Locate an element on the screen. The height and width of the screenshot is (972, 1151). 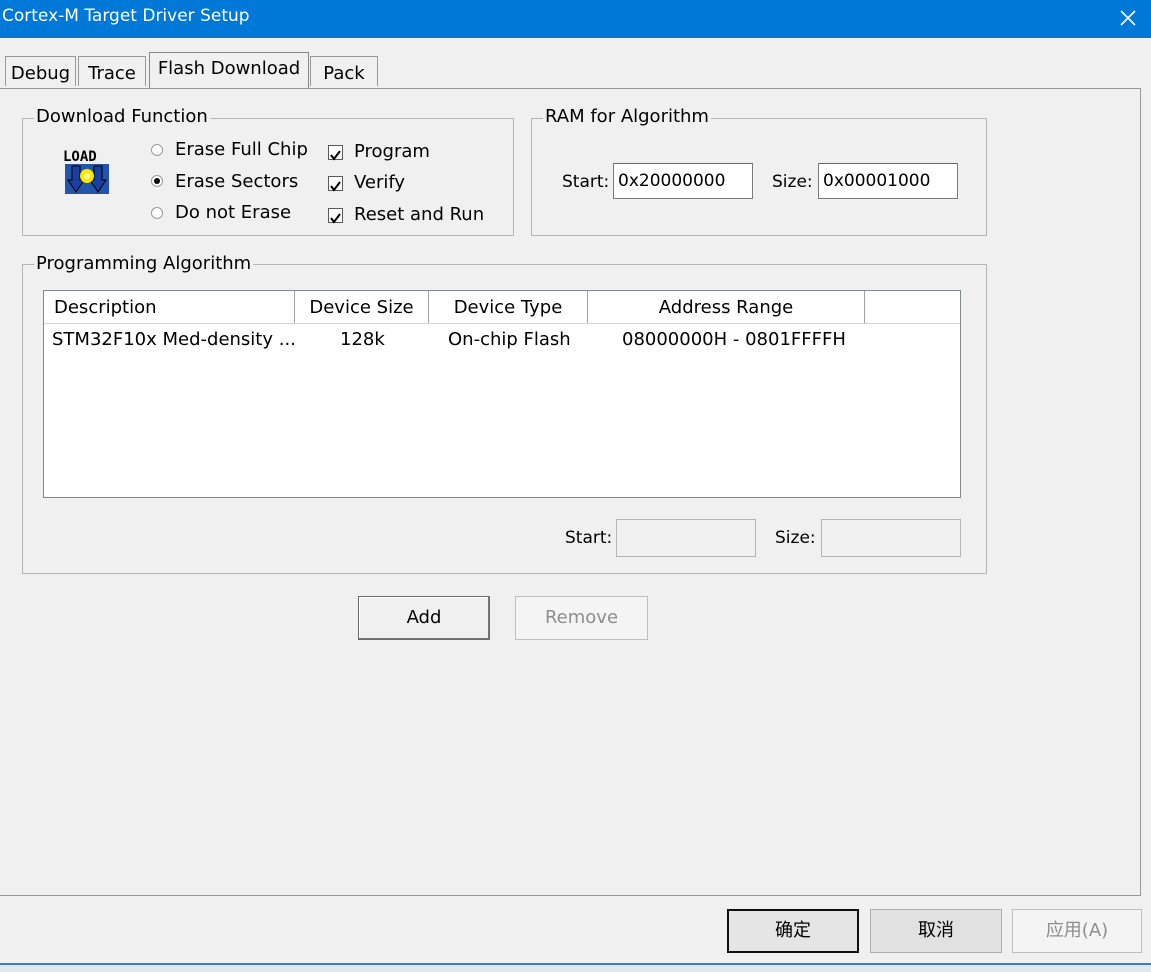
algorithm-start-label: Start: is located at coordinates (589, 538).